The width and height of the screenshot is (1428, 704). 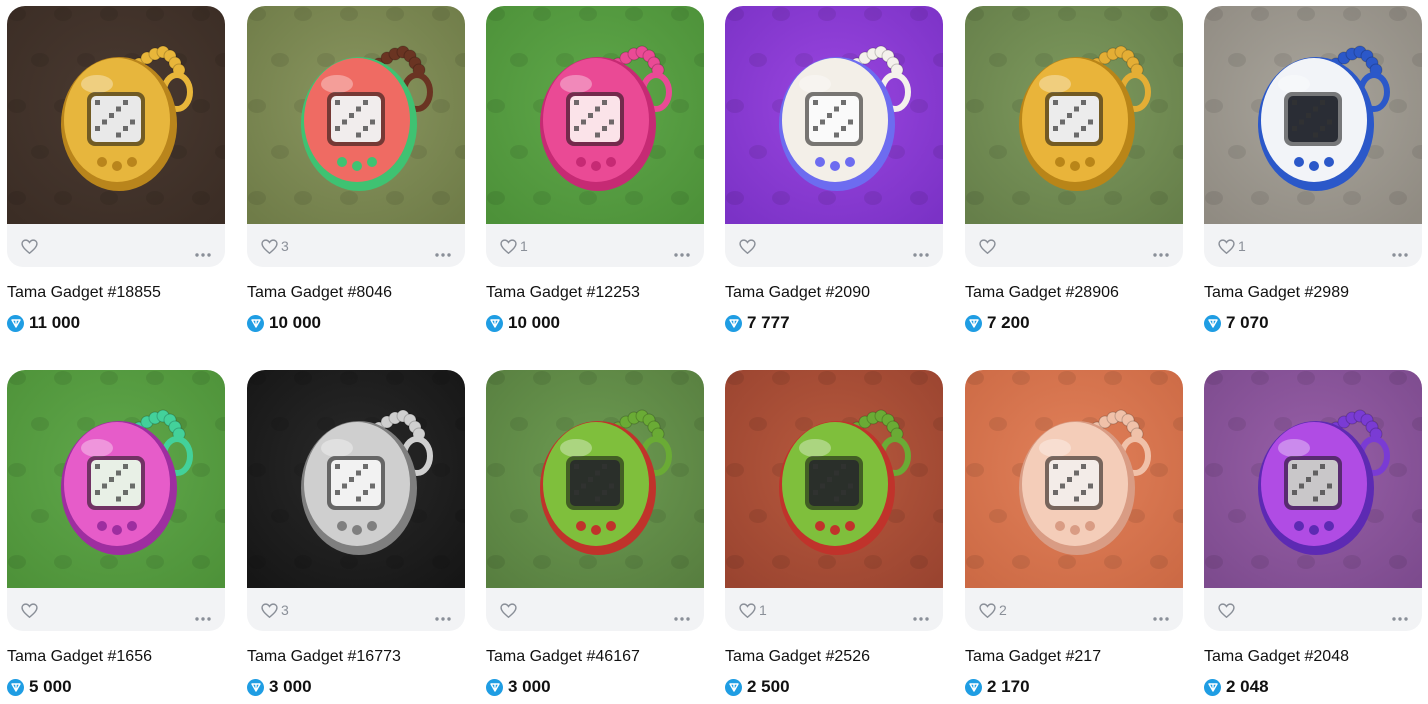 What do you see at coordinates (116, 293) in the screenshot?
I see `nft-title: Tama Gadget #18855` at bounding box center [116, 293].